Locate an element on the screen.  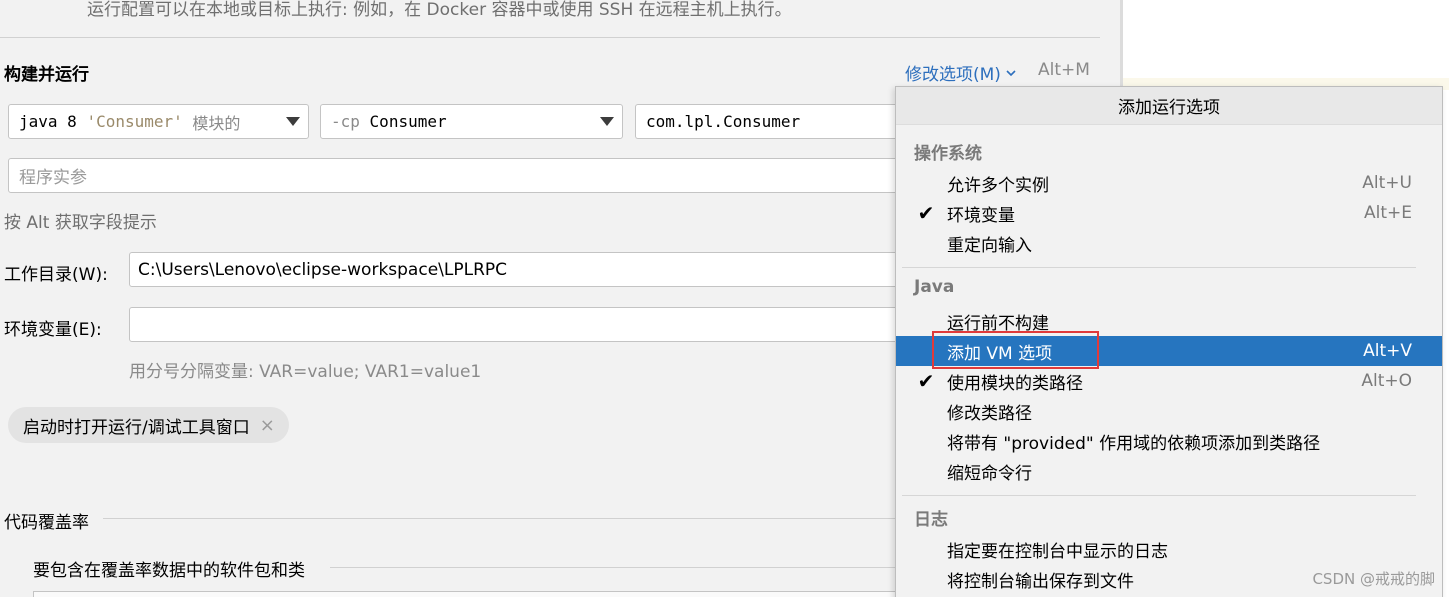
modify-options-link: 修改选项(M) is located at coordinates (961, 72).